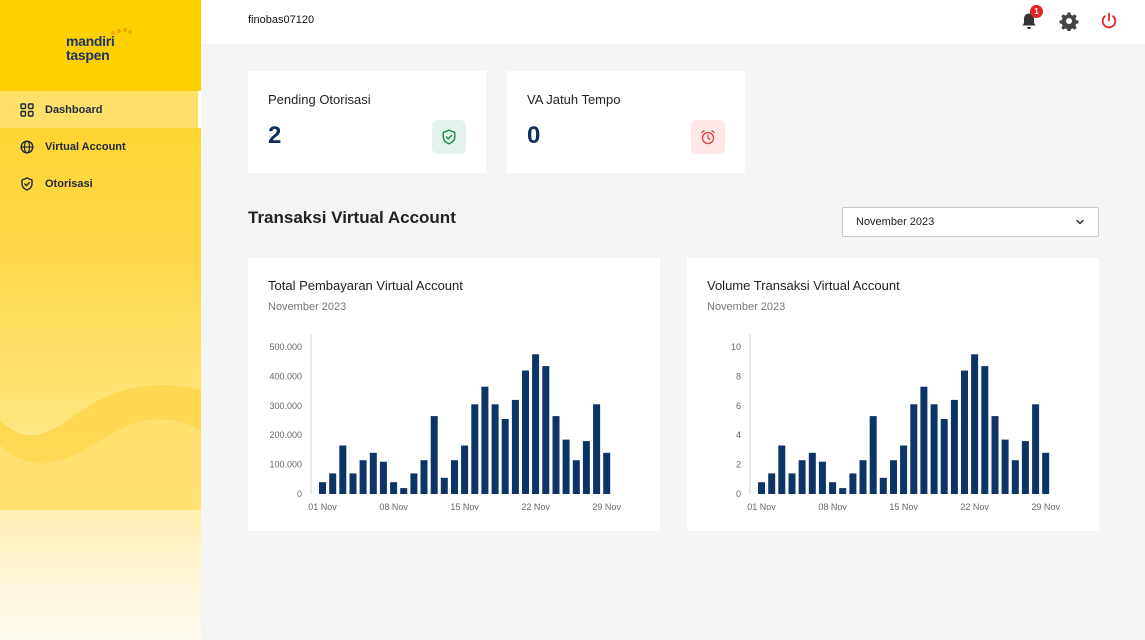 Image resolution: width=1145 pixels, height=640 pixels. What do you see at coordinates (85, 146) in the screenshot?
I see `sidebar-item-label: Virtual Account` at bounding box center [85, 146].